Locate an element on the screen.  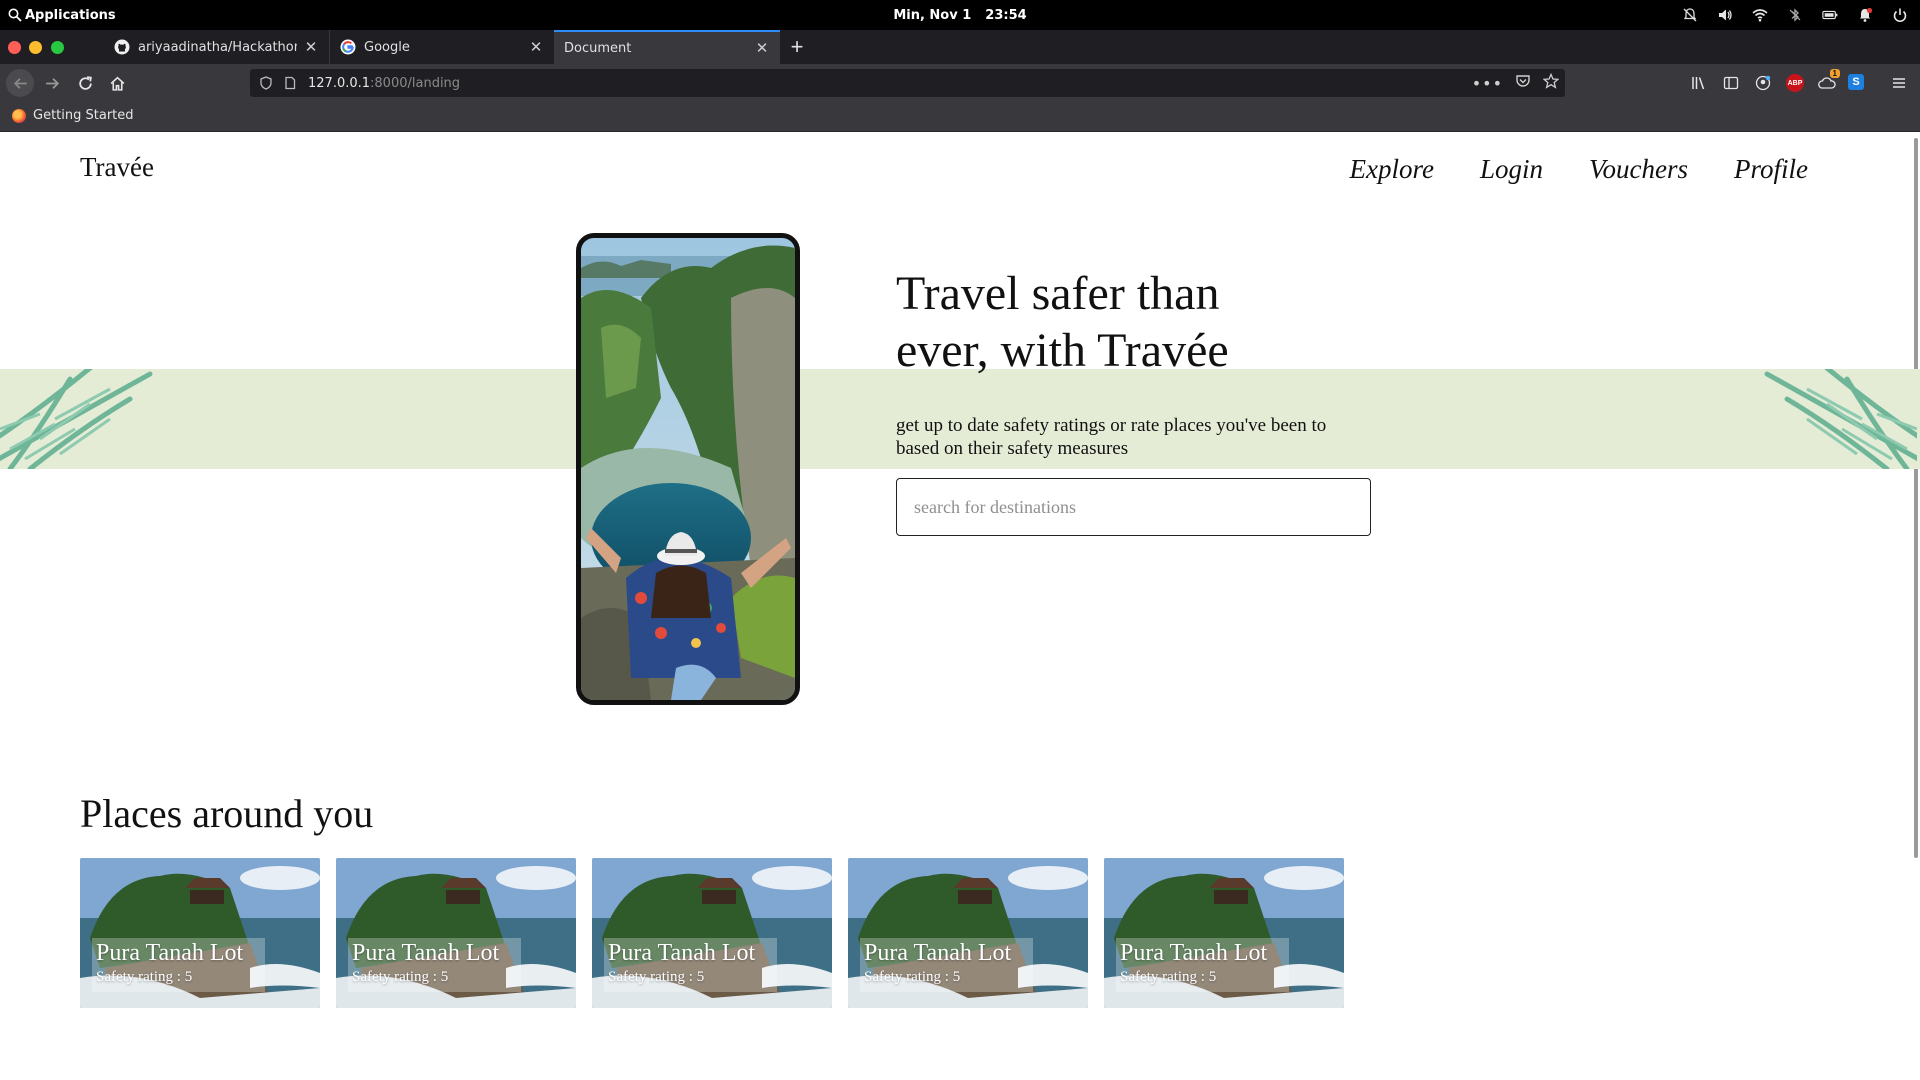
site-logo: Travée is located at coordinates (117, 167).